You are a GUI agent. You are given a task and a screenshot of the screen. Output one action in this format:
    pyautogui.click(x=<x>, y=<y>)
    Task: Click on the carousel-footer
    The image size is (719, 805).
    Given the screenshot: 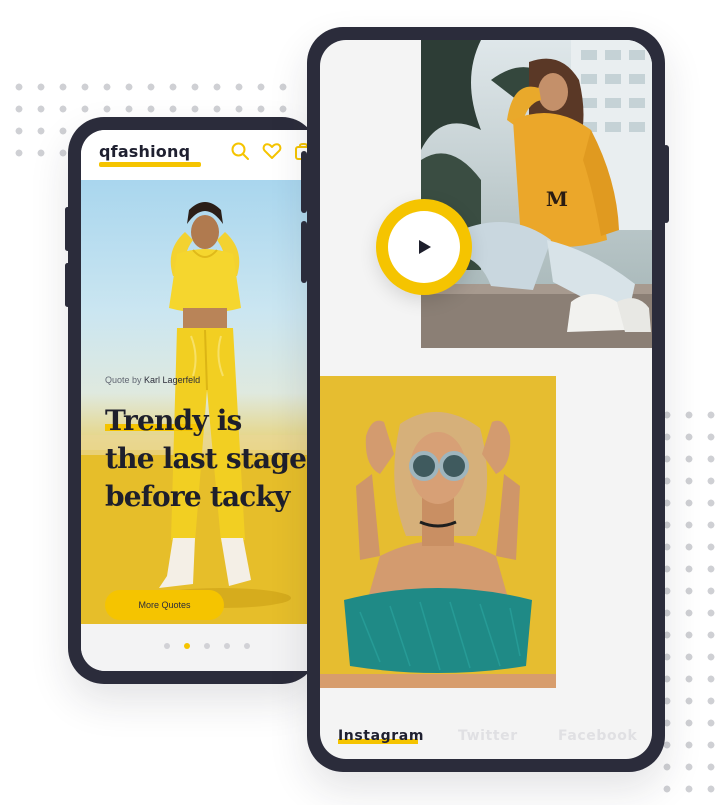 What is the action you would take?
    pyautogui.click(x=199, y=647)
    